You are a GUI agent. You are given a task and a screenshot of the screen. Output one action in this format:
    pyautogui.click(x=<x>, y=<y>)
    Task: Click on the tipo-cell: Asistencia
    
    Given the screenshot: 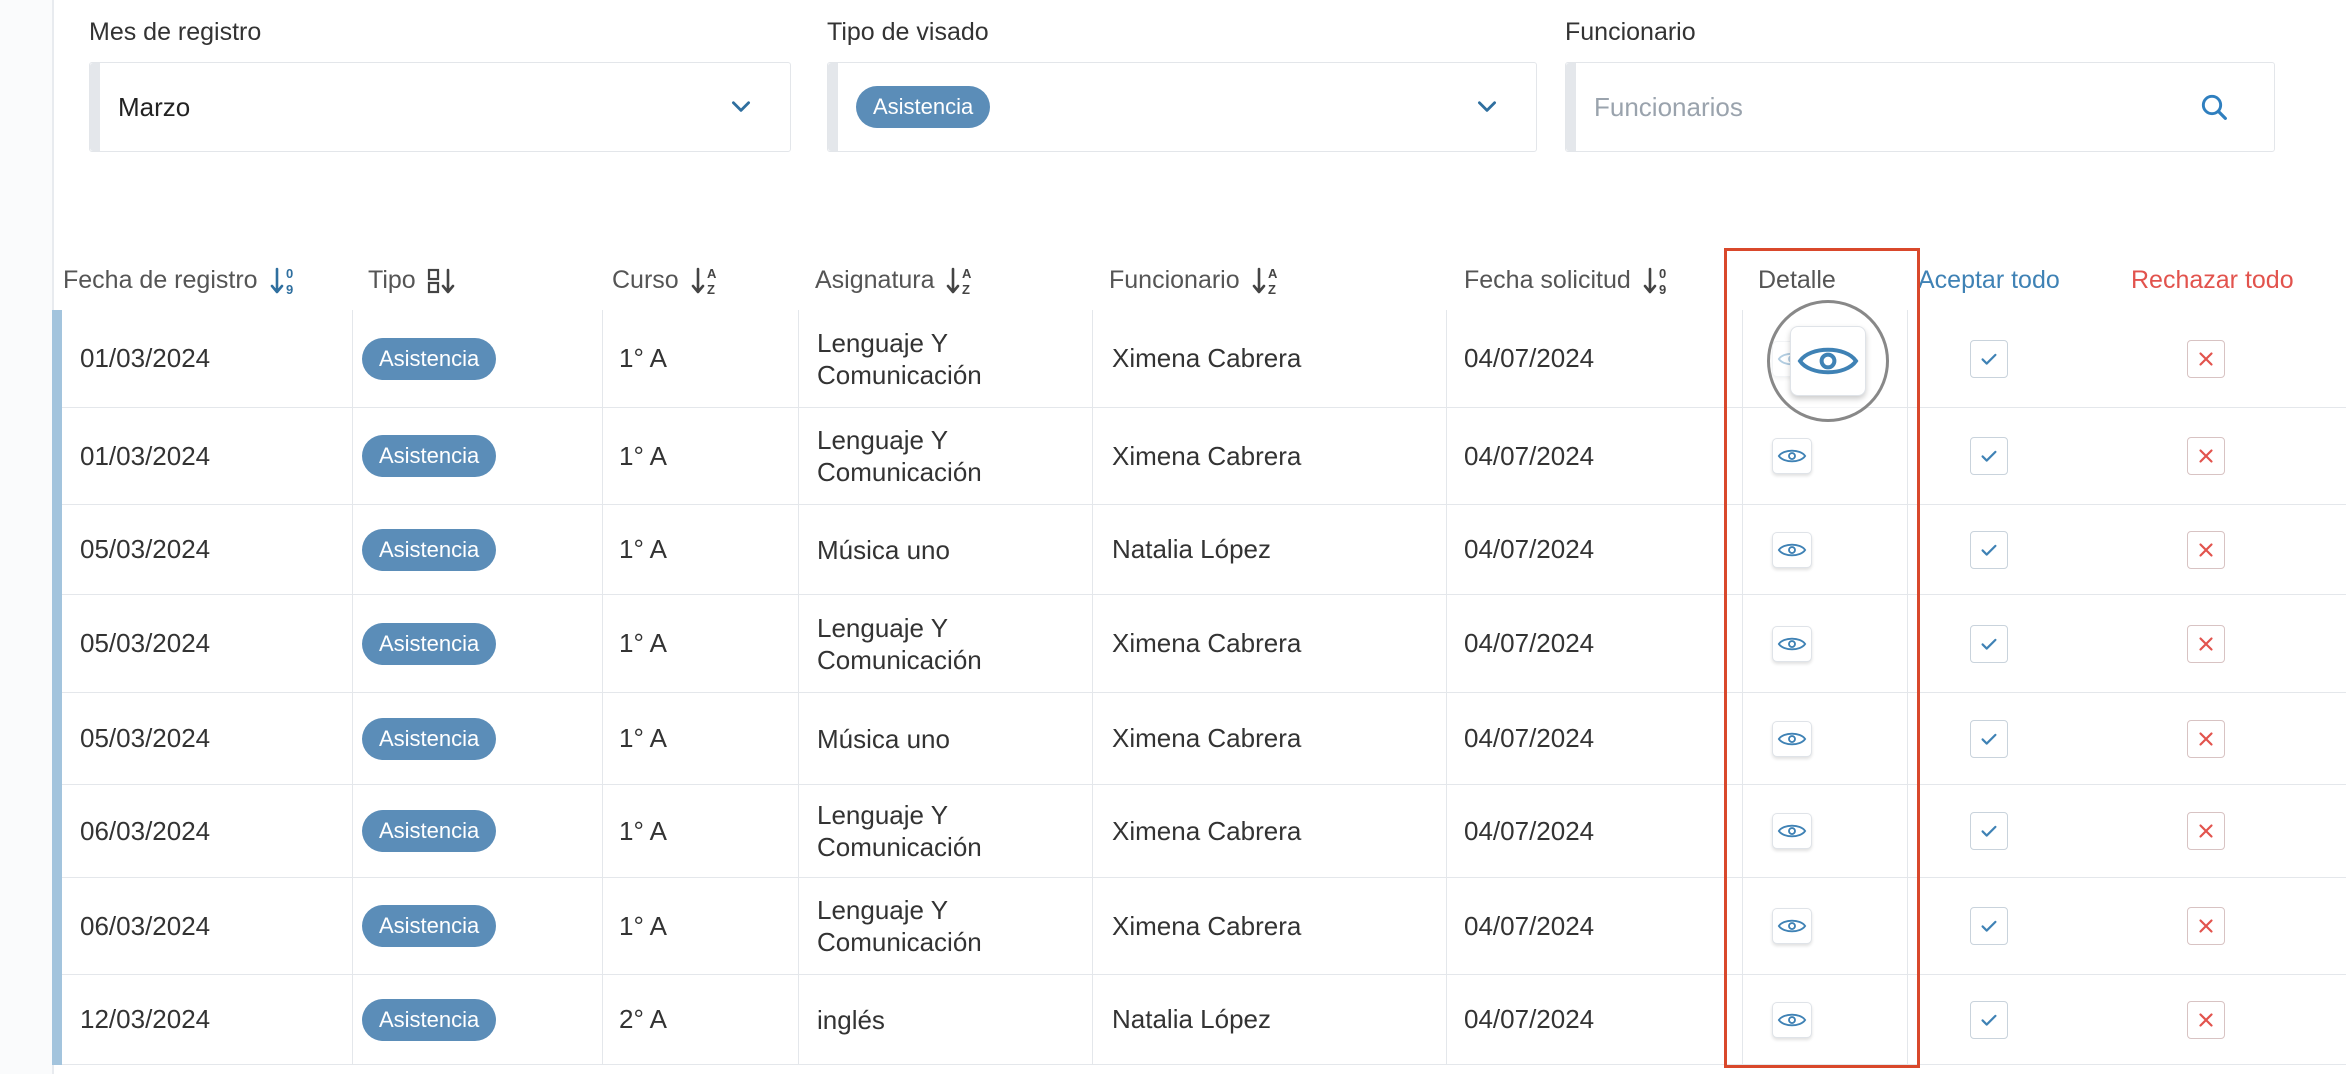 What is the action you would take?
    pyautogui.click(x=429, y=738)
    